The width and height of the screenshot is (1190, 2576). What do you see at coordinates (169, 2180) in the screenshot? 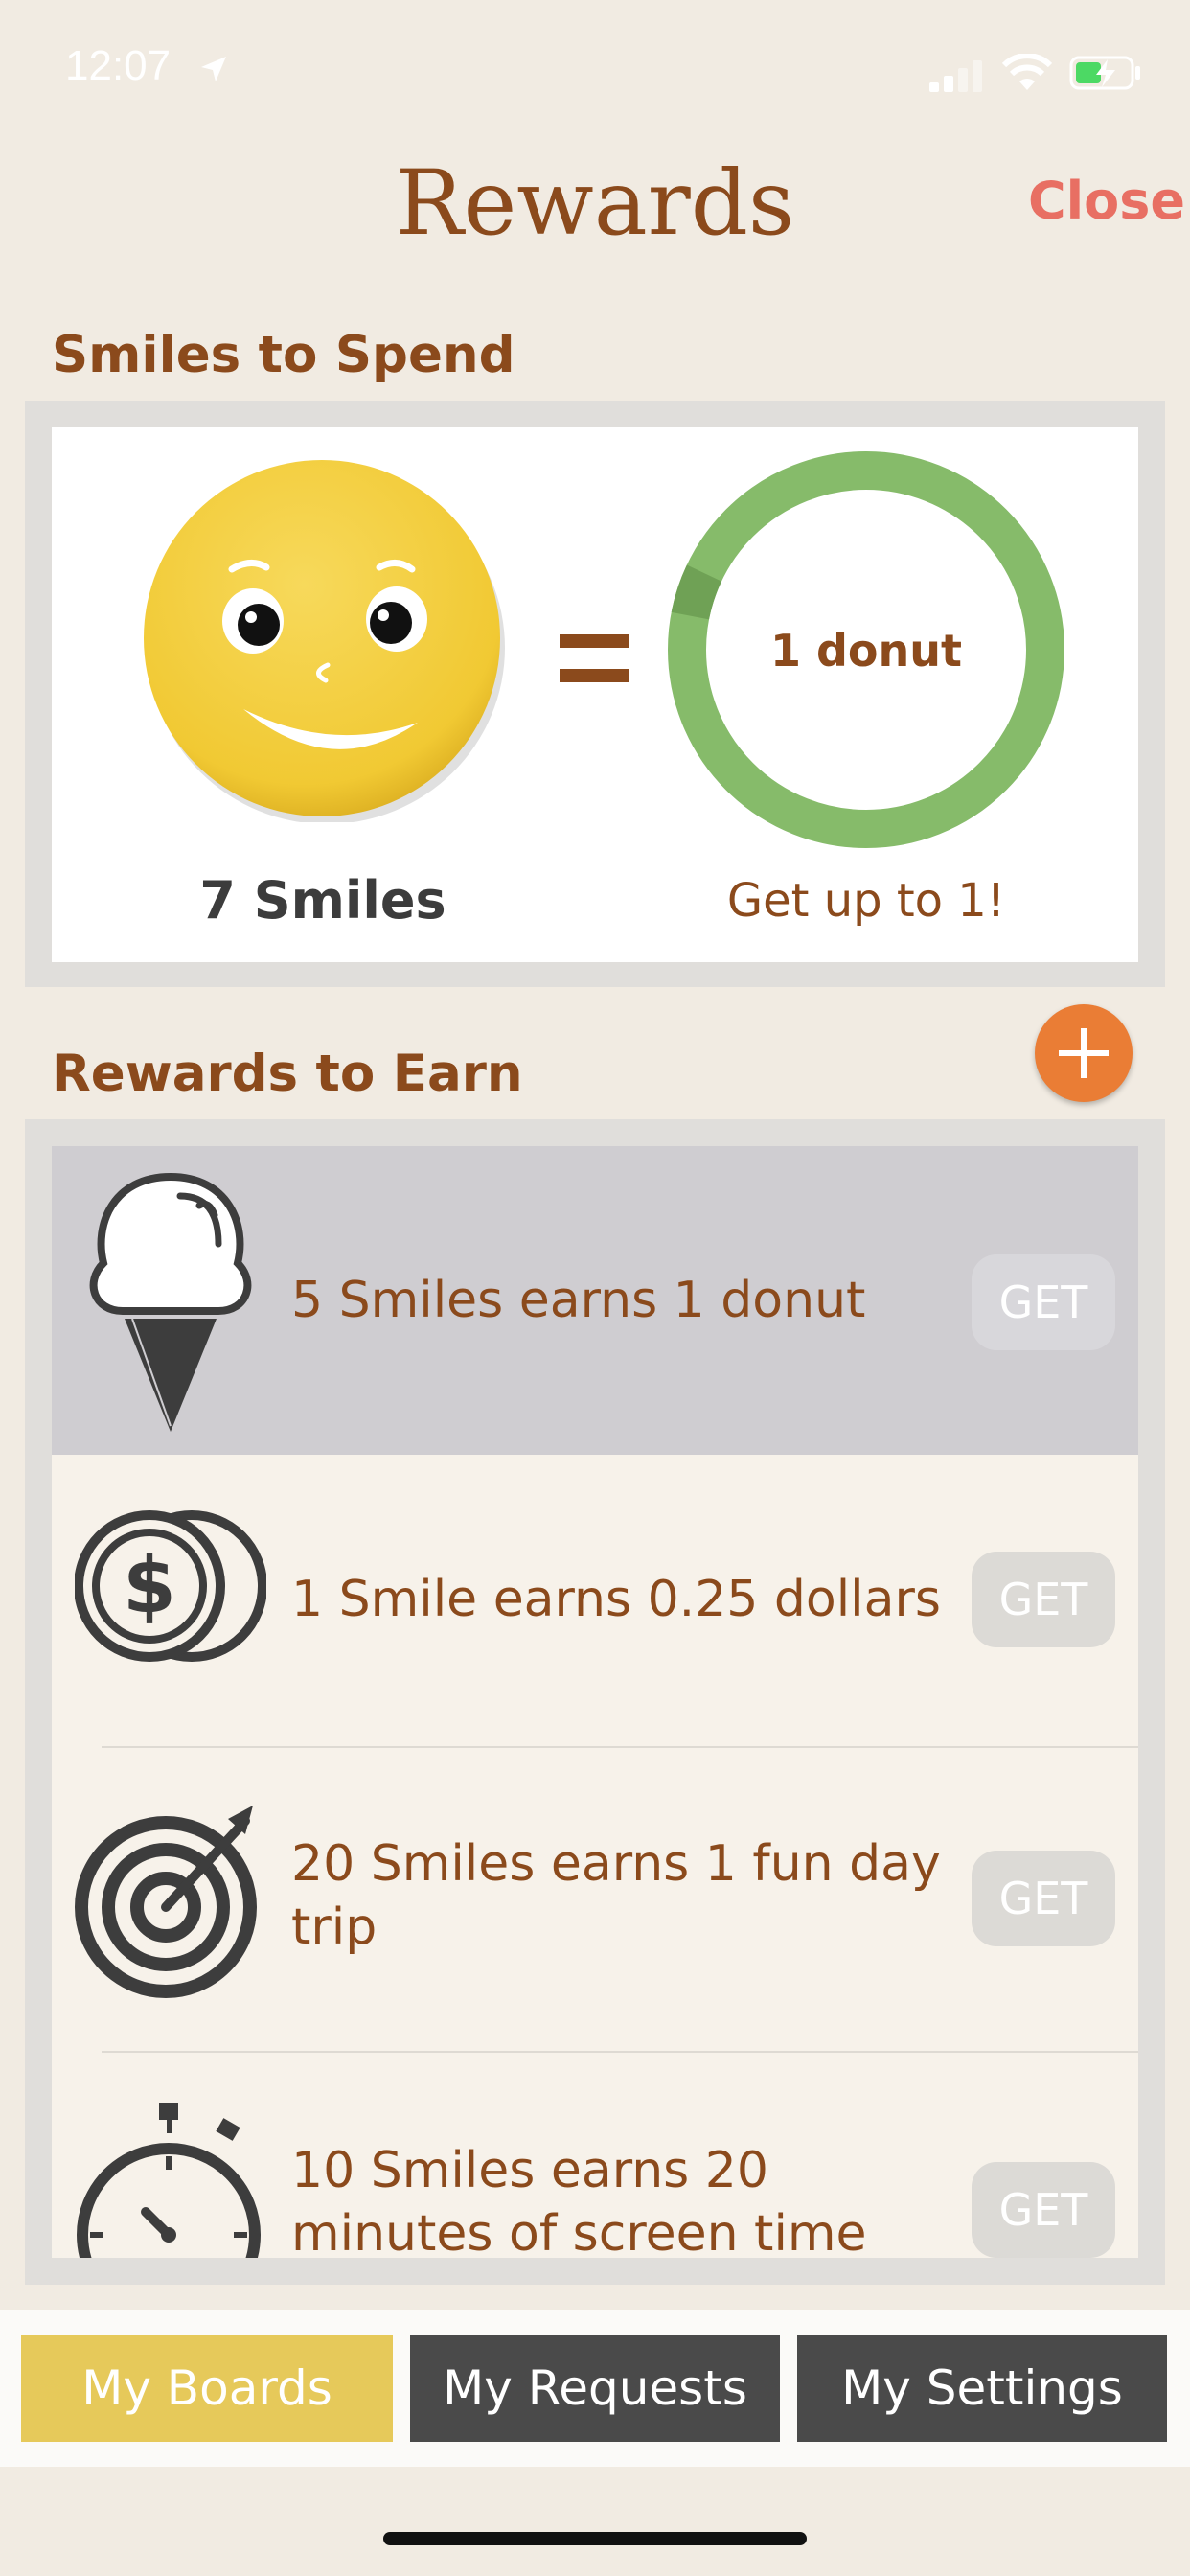
I see `stopwatch-icon` at bounding box center [169, 2180].